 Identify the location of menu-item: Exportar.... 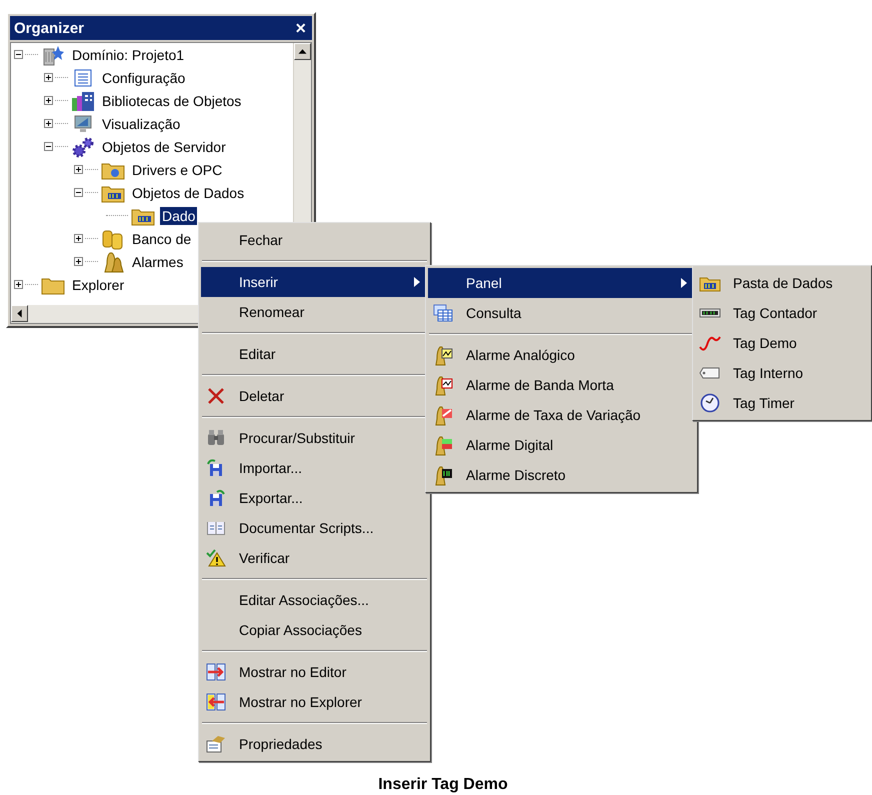
(314, 498).